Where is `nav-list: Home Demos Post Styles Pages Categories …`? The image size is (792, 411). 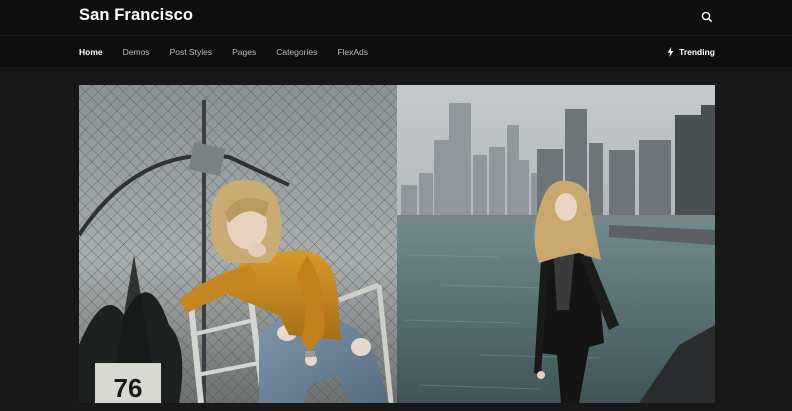
nav-list: Home Demos Post Styles Pages Categories … is located at coordinates (233, 51).